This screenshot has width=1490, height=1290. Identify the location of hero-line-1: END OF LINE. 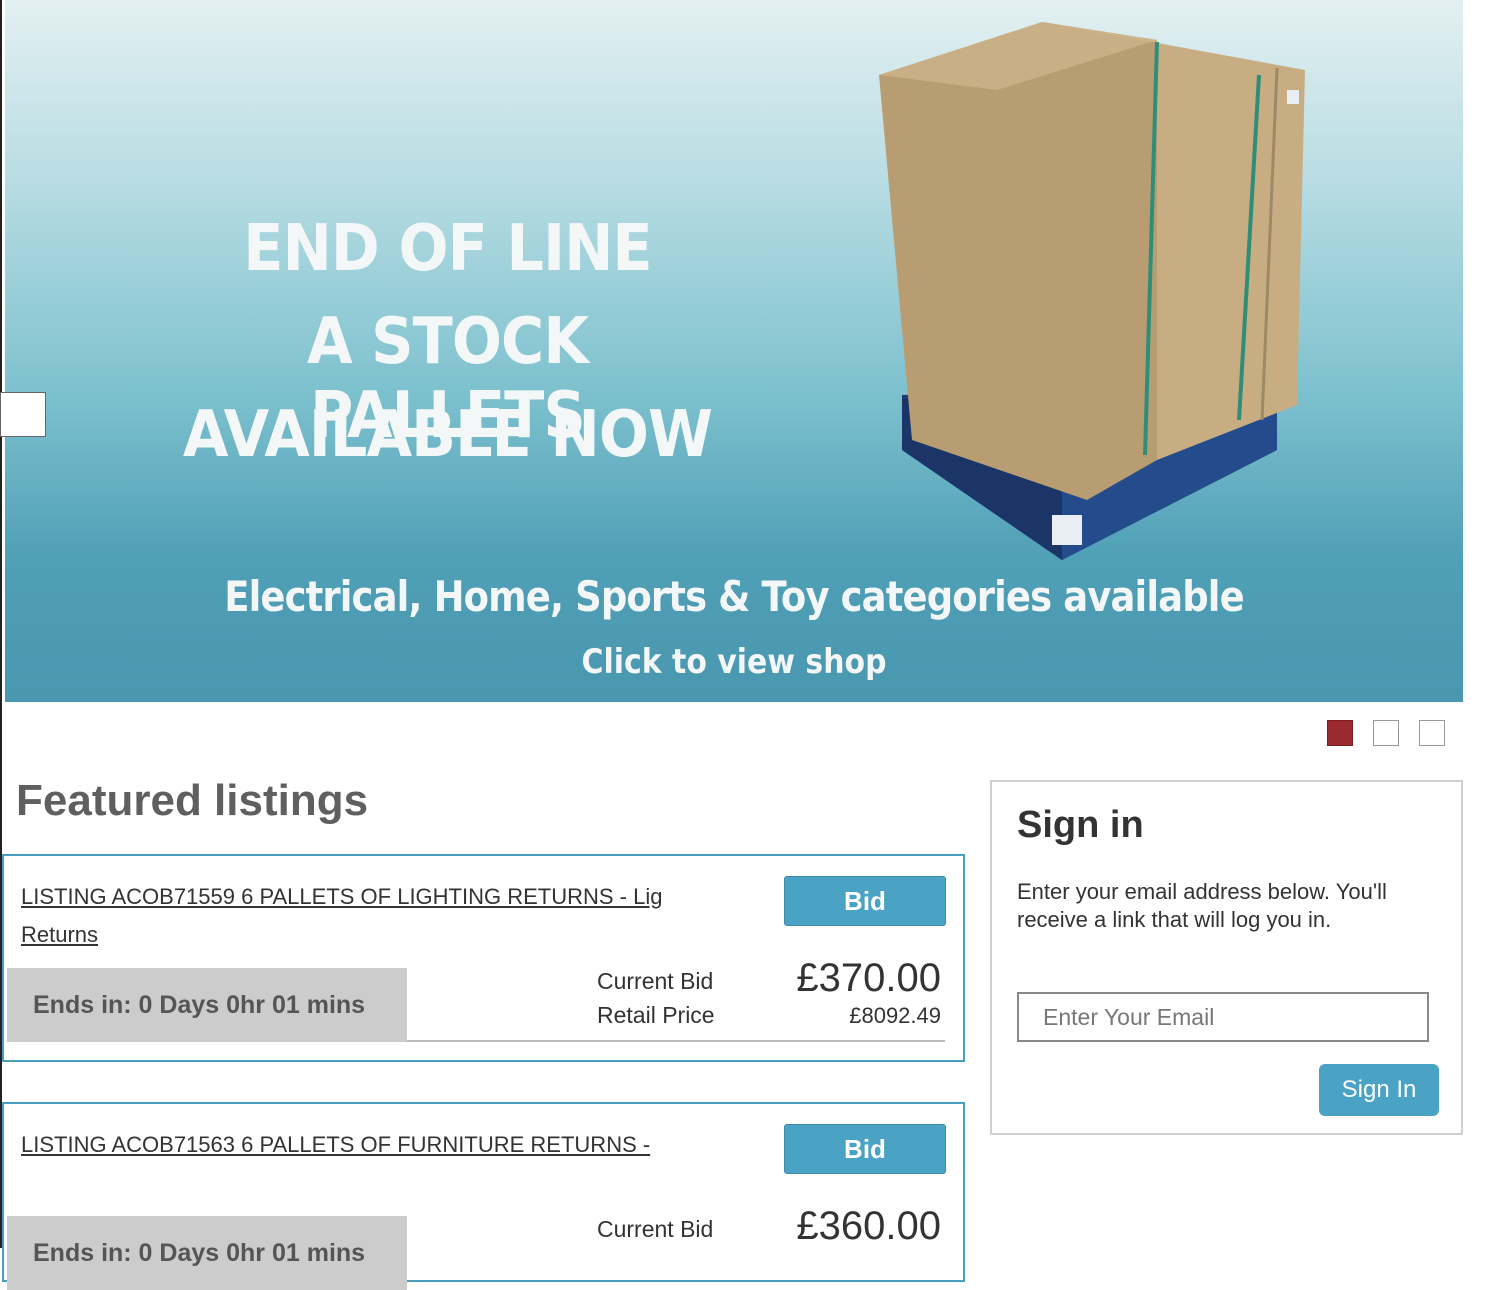
(447, 249).